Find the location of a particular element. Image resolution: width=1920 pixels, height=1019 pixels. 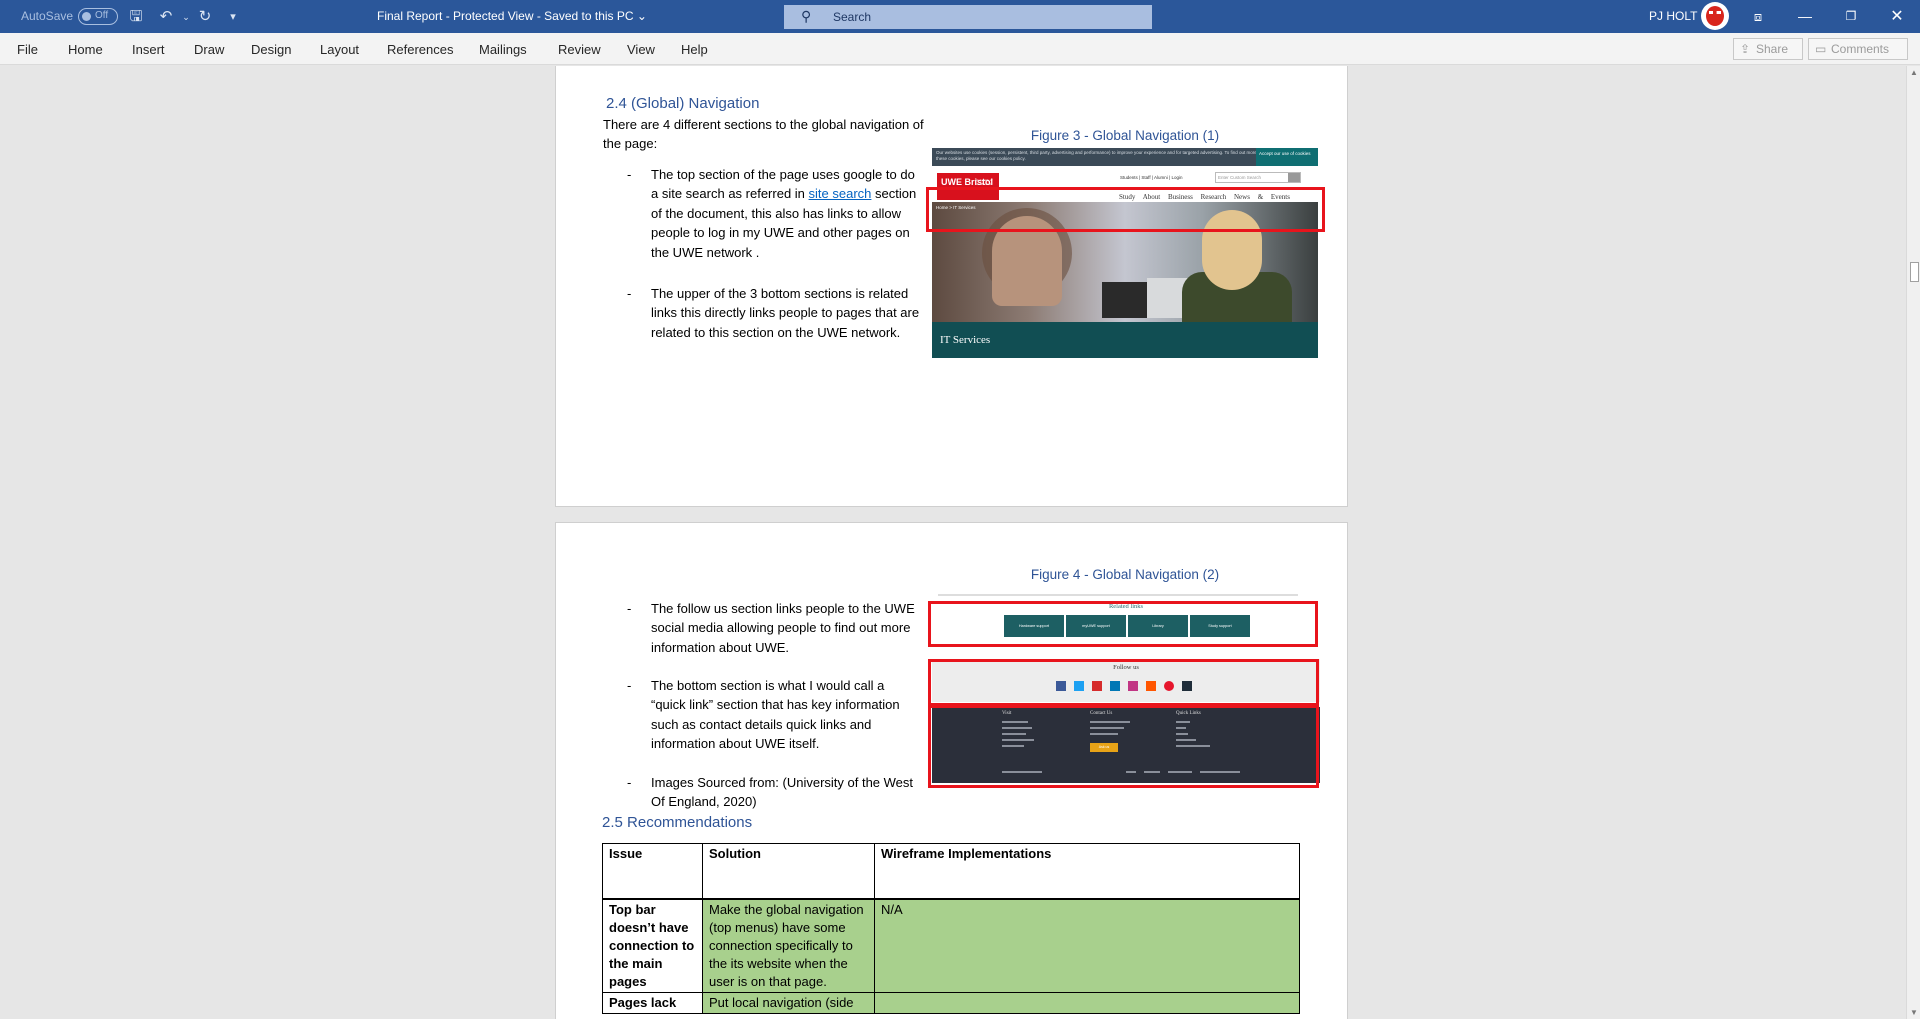

column-header: Wireframe Implementations is located at coordinates (1087, 871).